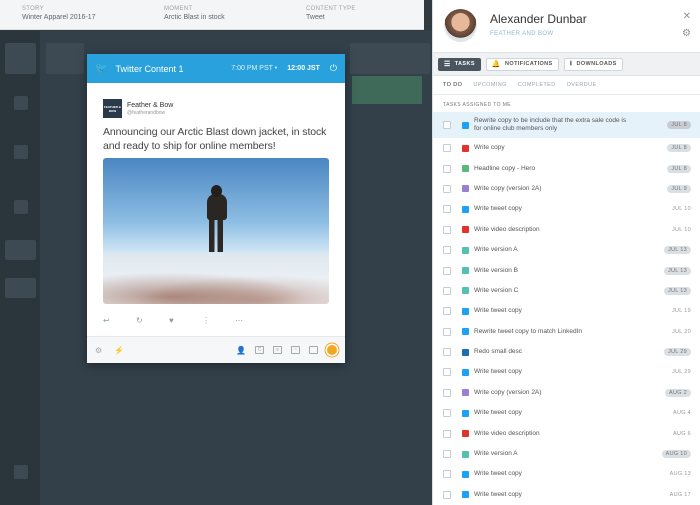 Image resolution: width=700 pixels, height=505 pixels. I want to click on task-due-date: JUL 10, so click(681, 229).